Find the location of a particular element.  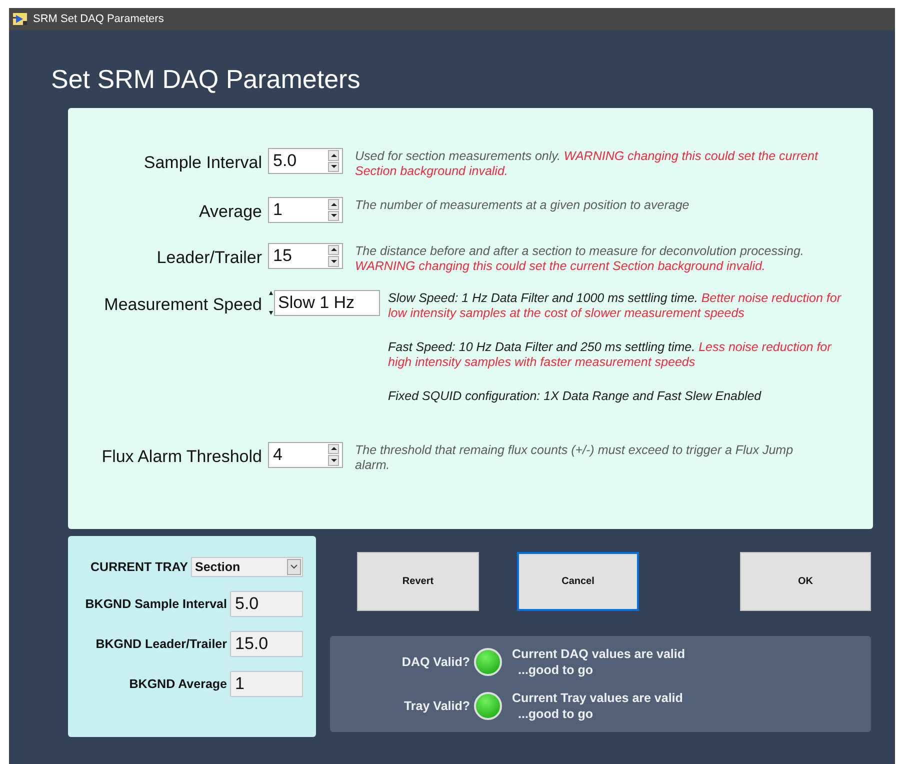

numeric-field: 5.0 is located at coordinates (305, 161).